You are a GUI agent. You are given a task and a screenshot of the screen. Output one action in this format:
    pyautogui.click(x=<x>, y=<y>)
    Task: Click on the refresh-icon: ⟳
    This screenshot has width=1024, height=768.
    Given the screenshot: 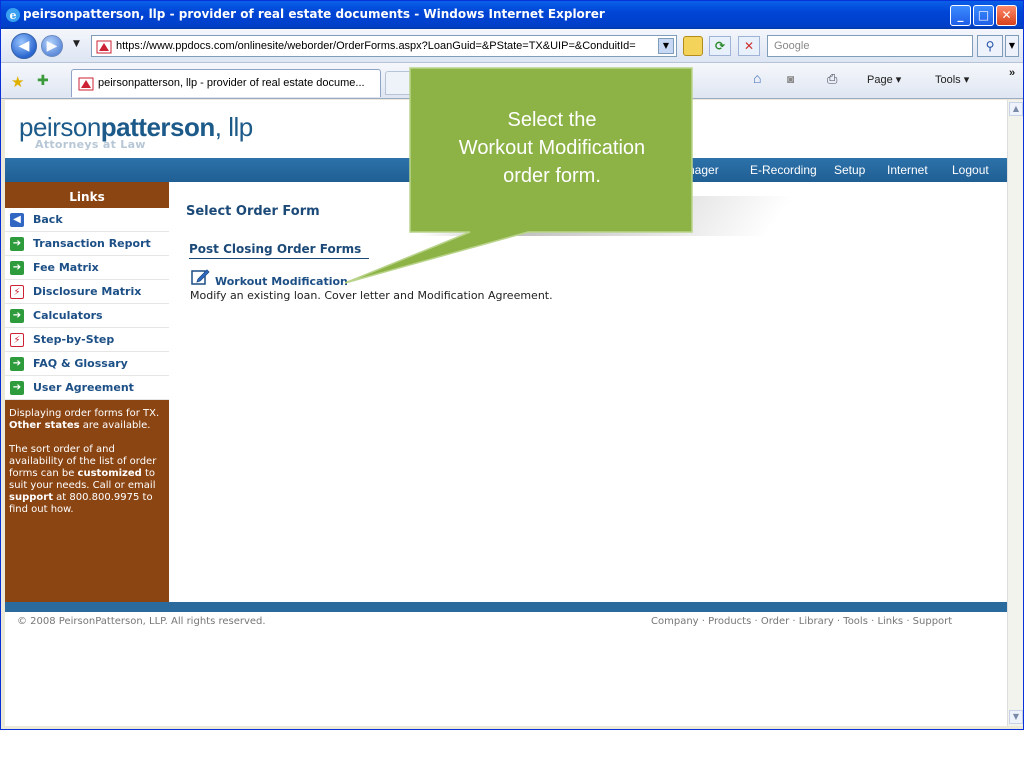 What is the action you would take?
    pyautogui.click(x=720, y=46)
    